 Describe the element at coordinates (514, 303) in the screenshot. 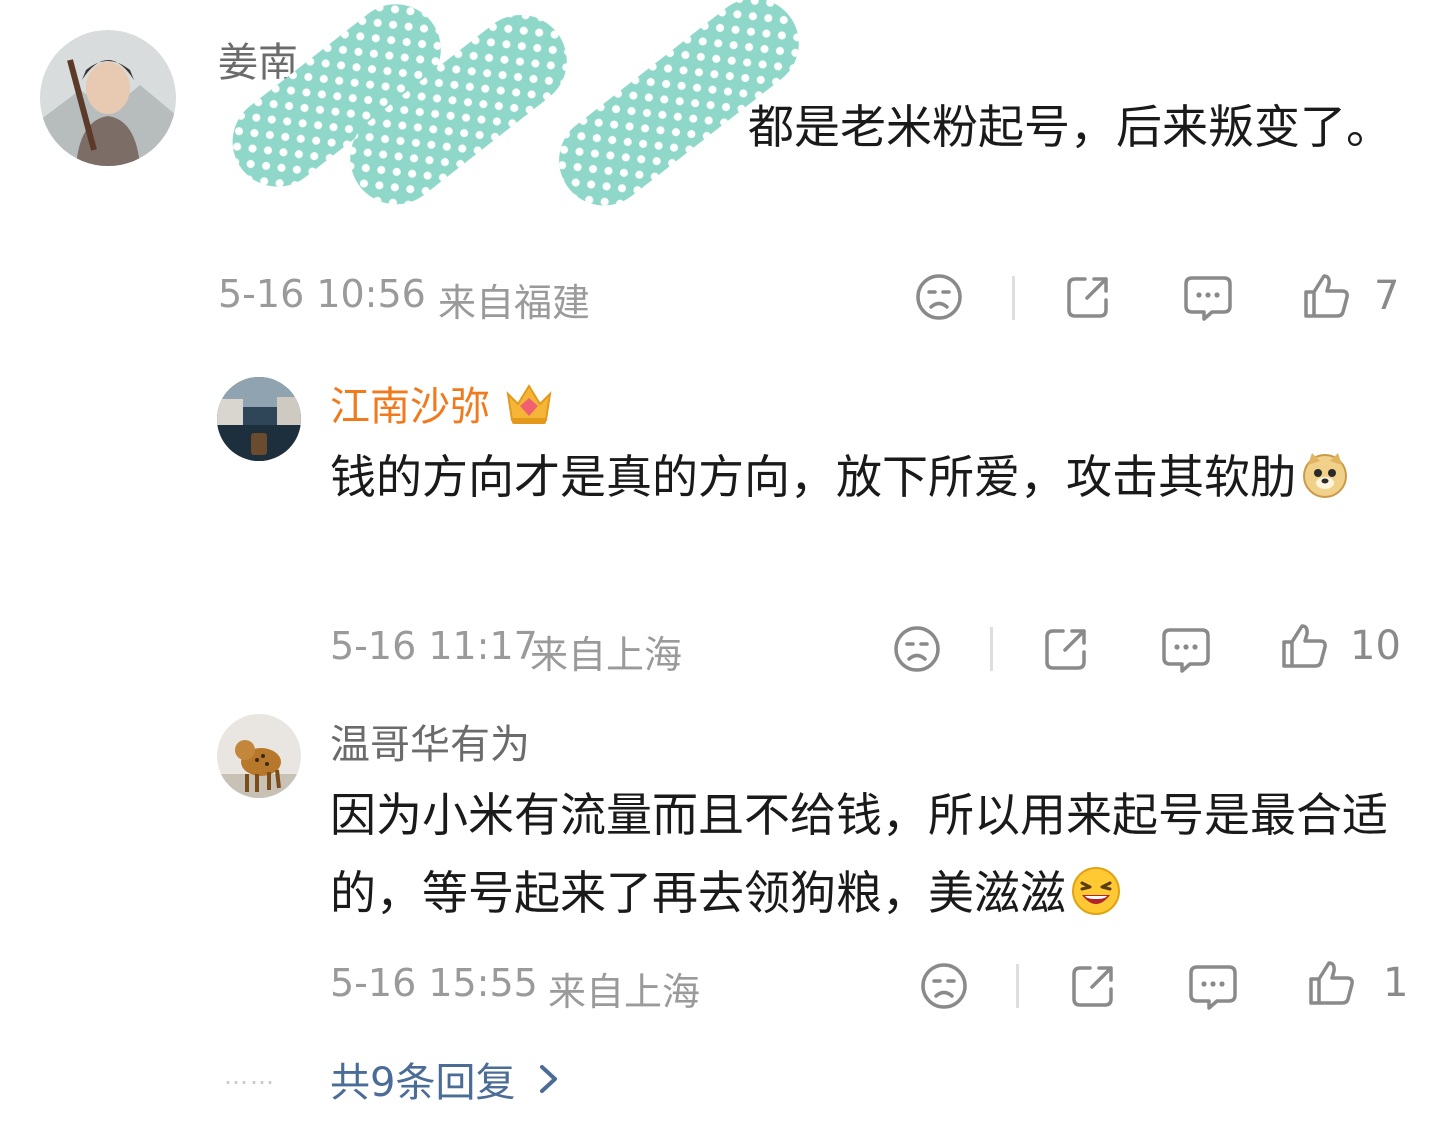

I see `comment-location: 来自福建` at that location.